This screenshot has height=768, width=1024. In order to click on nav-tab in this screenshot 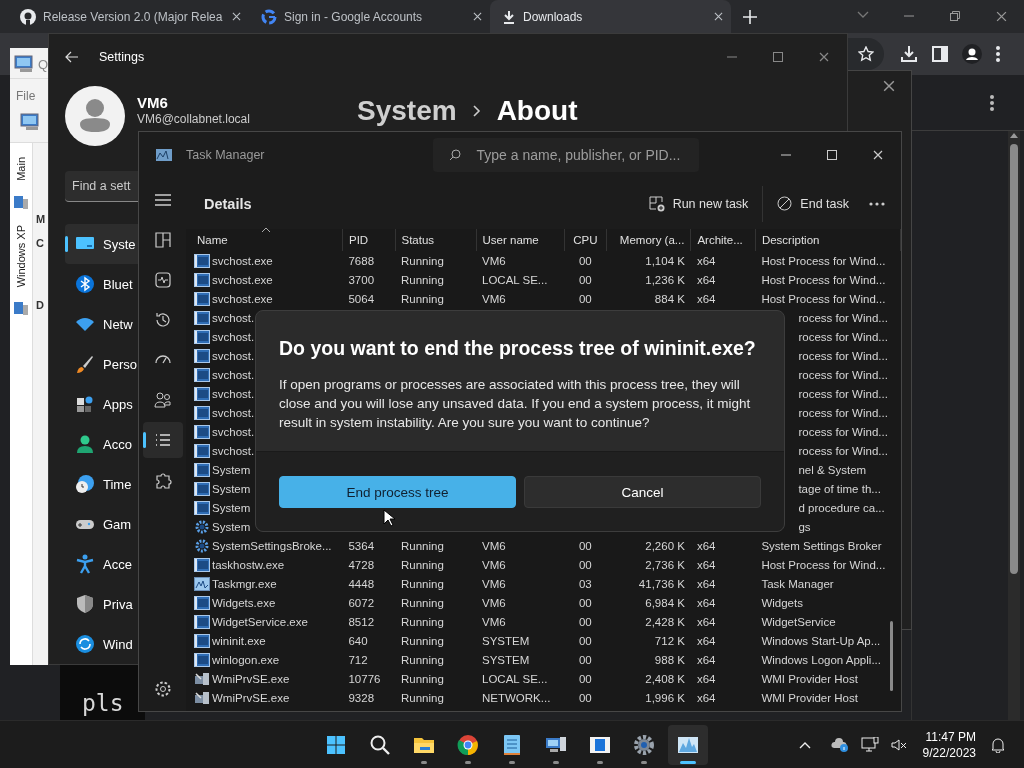, I will do `click(162, 440)`.